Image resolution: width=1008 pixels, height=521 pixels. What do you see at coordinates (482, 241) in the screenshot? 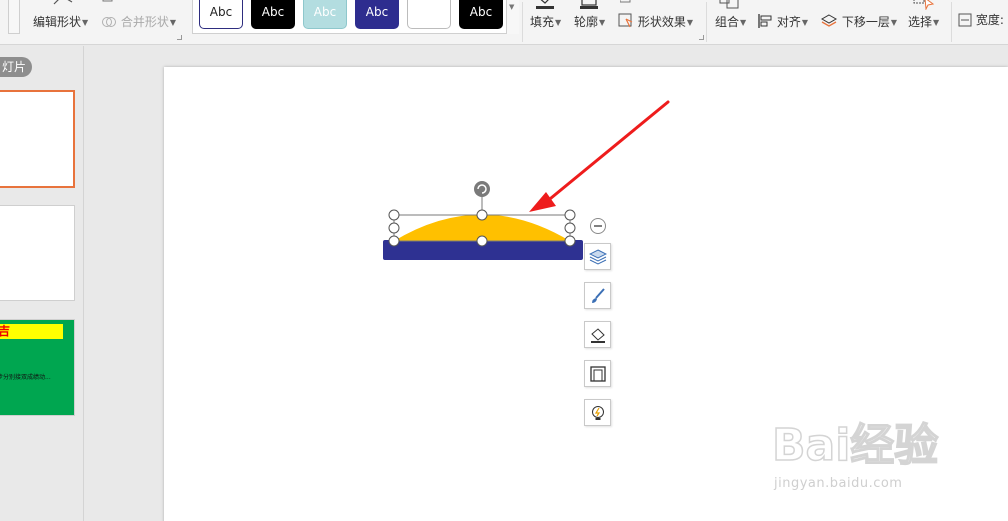
I see `resize-handle-bottom` at bounding box center [482, 241].